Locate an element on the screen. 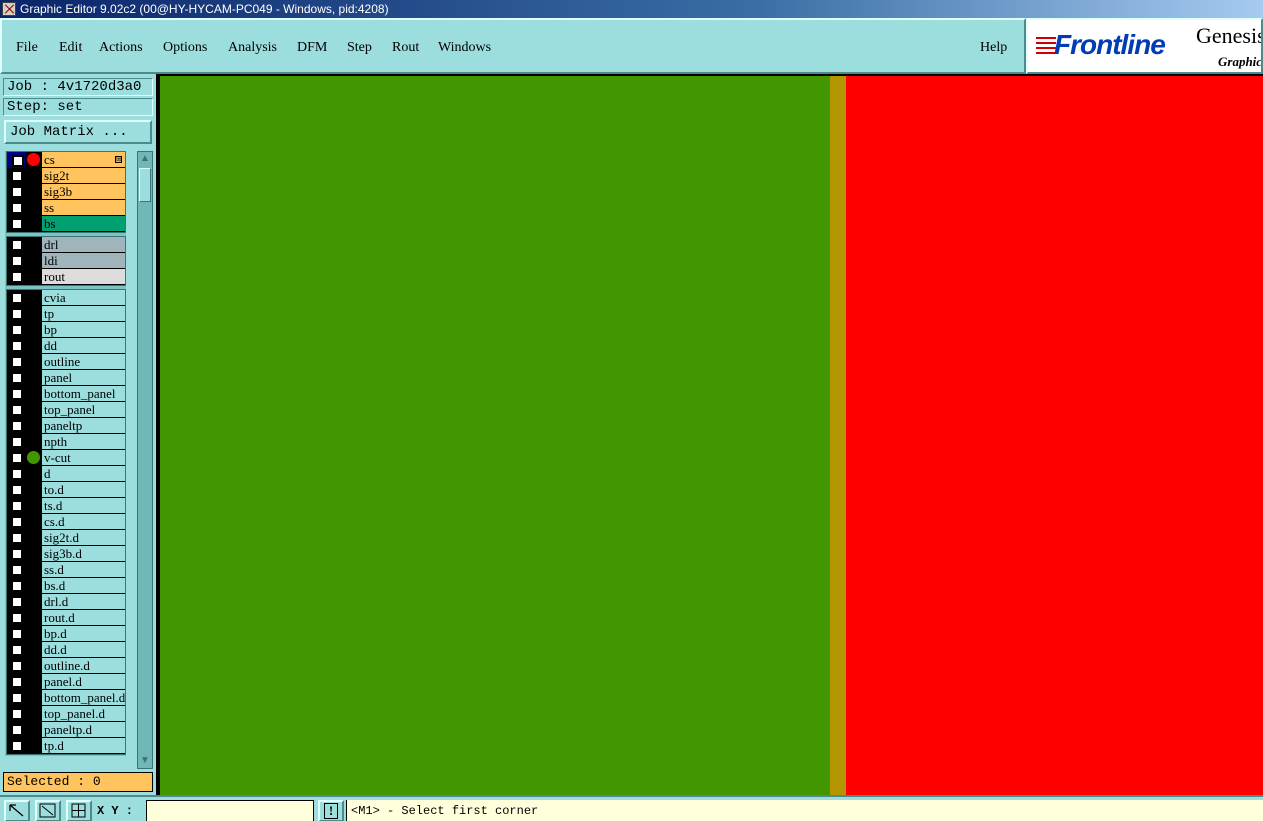 This screenshot has height=821, width=1263. menu-help: Help is located at coordinates (993, 48).